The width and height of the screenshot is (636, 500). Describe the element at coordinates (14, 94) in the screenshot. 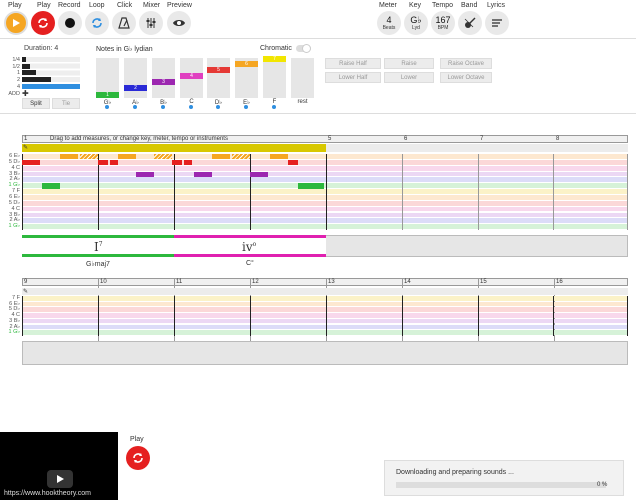

I see `add-label: ADD` at that location.